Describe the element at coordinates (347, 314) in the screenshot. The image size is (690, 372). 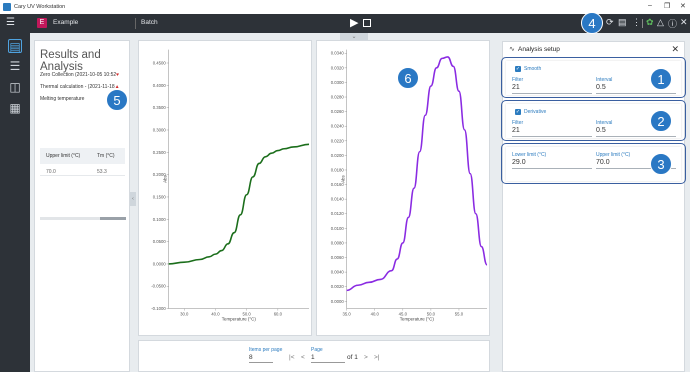
I see `x-tick-label: 35.0` at that location.